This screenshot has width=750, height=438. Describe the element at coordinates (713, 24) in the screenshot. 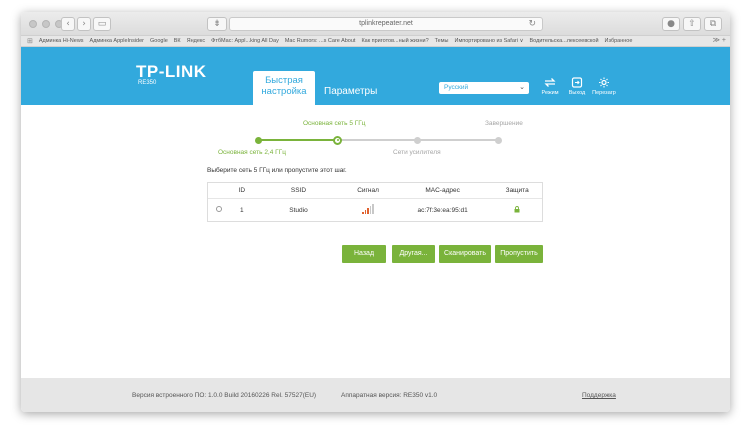

I see `tabs-overview-icon: ⧉` at that location.